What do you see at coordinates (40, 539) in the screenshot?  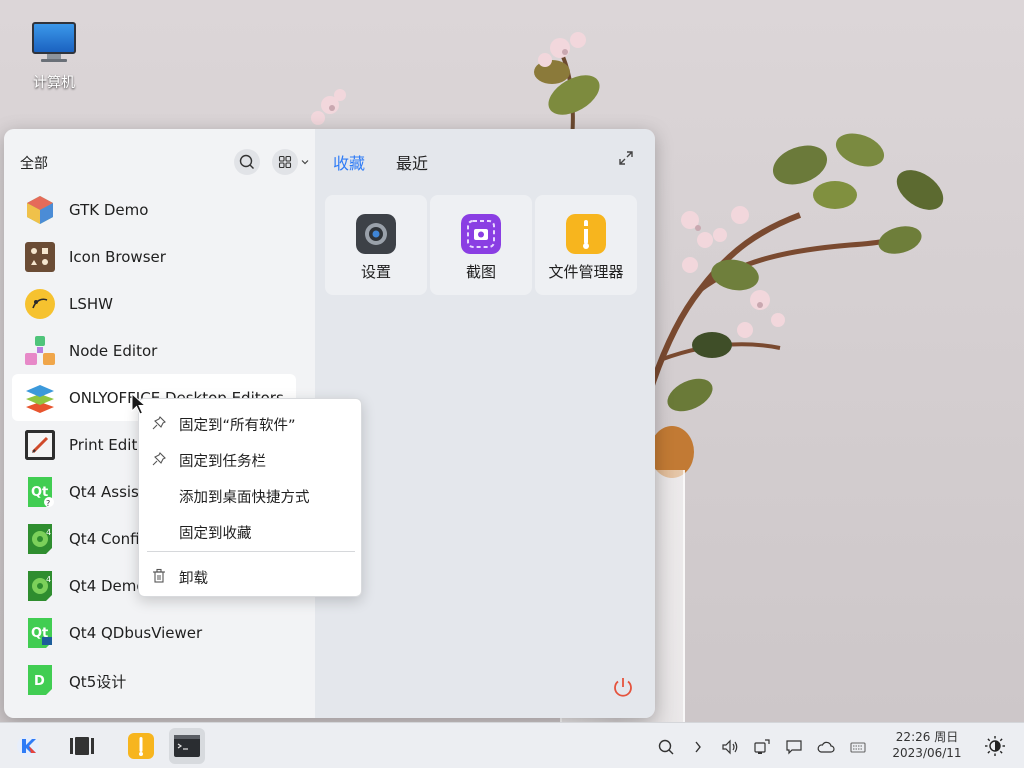 I see `qt4-config-icon: 4` at bounding box center [40, 539].